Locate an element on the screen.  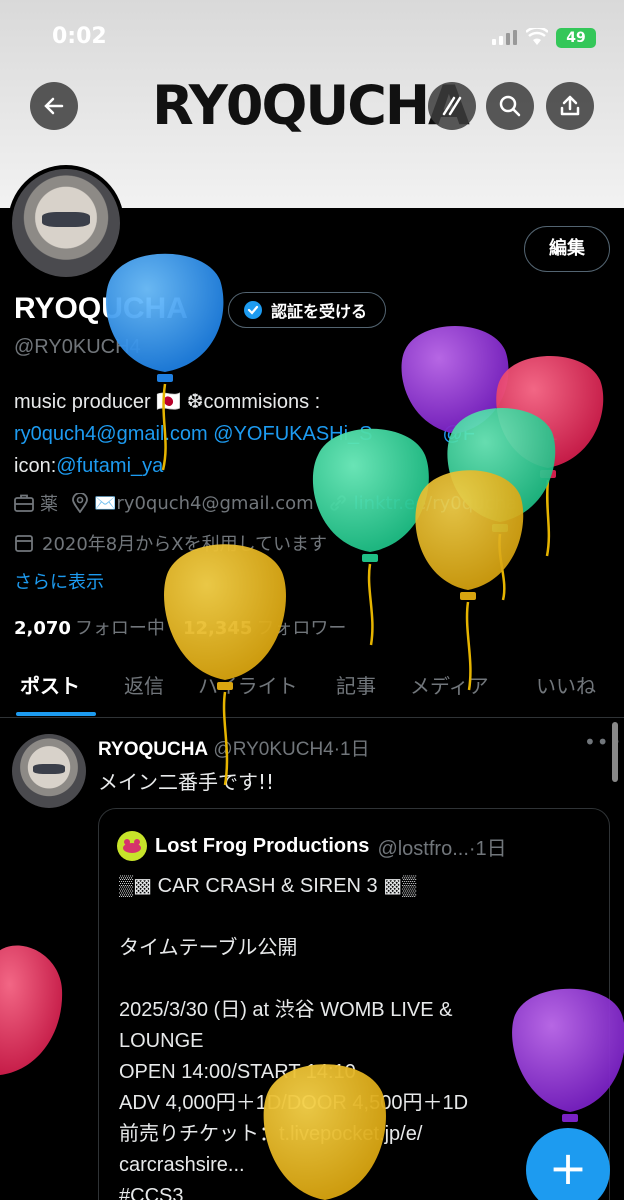
location-pin-icon is located at coordinates (80, 503).